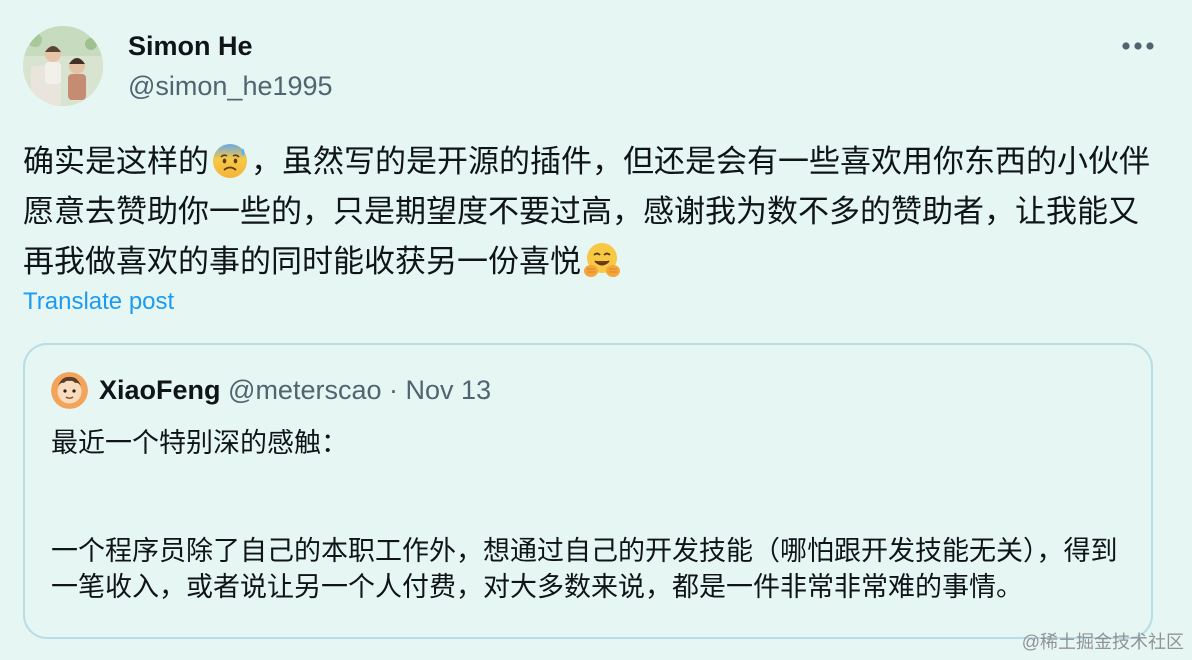 The width and height of the screenshot is (1192, 660). Describe the element at coordinates (304, 390) in the screenshot. I see `quoted-author-handle: @meterscao` at that location.